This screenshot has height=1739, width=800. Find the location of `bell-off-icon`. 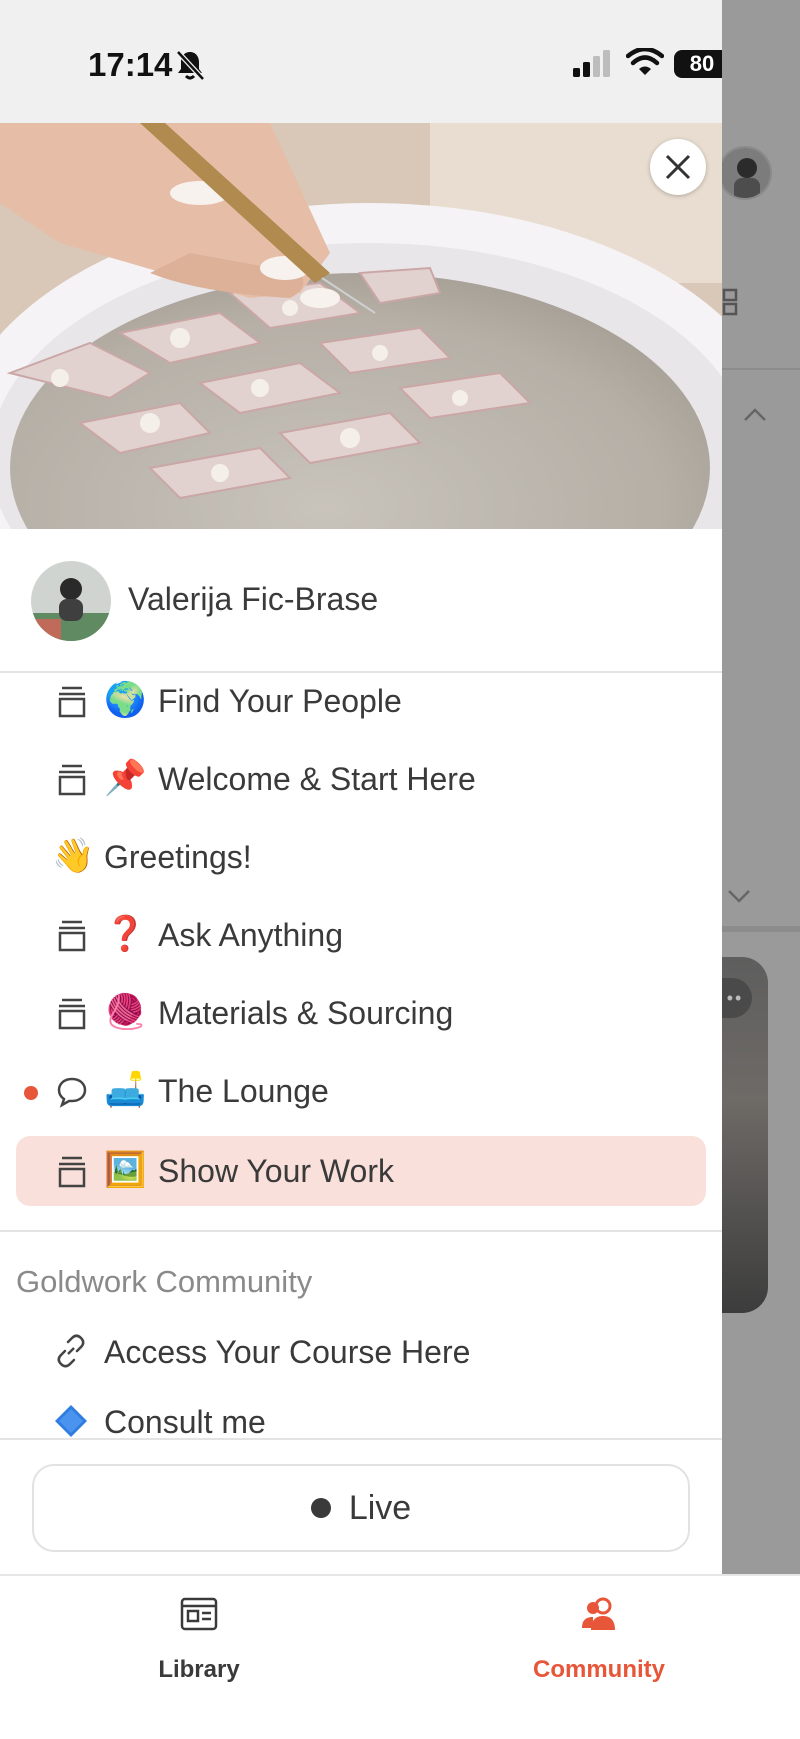

bell-off-icon is located at coordinates (190, 65).